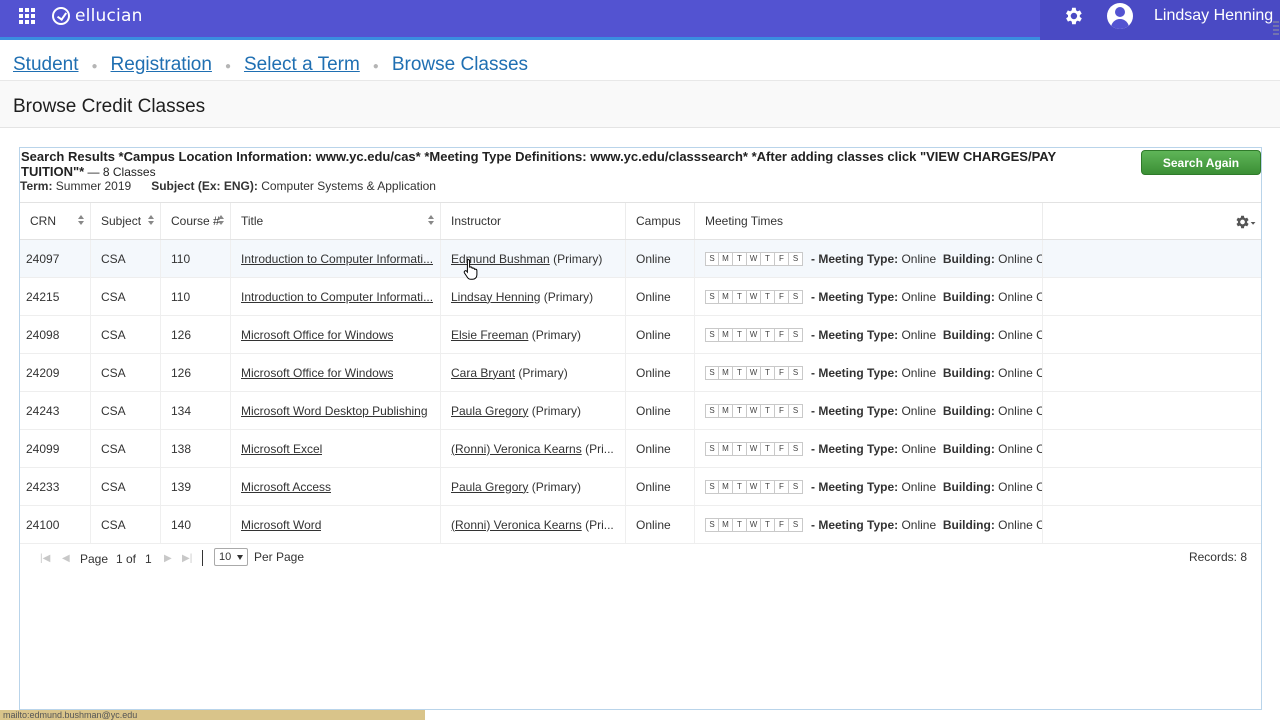 This screenshot has height=720, width=1280. What do you see at coordinates (284, 487) in the screenshot?
I see `course-title-link: Microsoft Access` at bounding box center [284, 487].